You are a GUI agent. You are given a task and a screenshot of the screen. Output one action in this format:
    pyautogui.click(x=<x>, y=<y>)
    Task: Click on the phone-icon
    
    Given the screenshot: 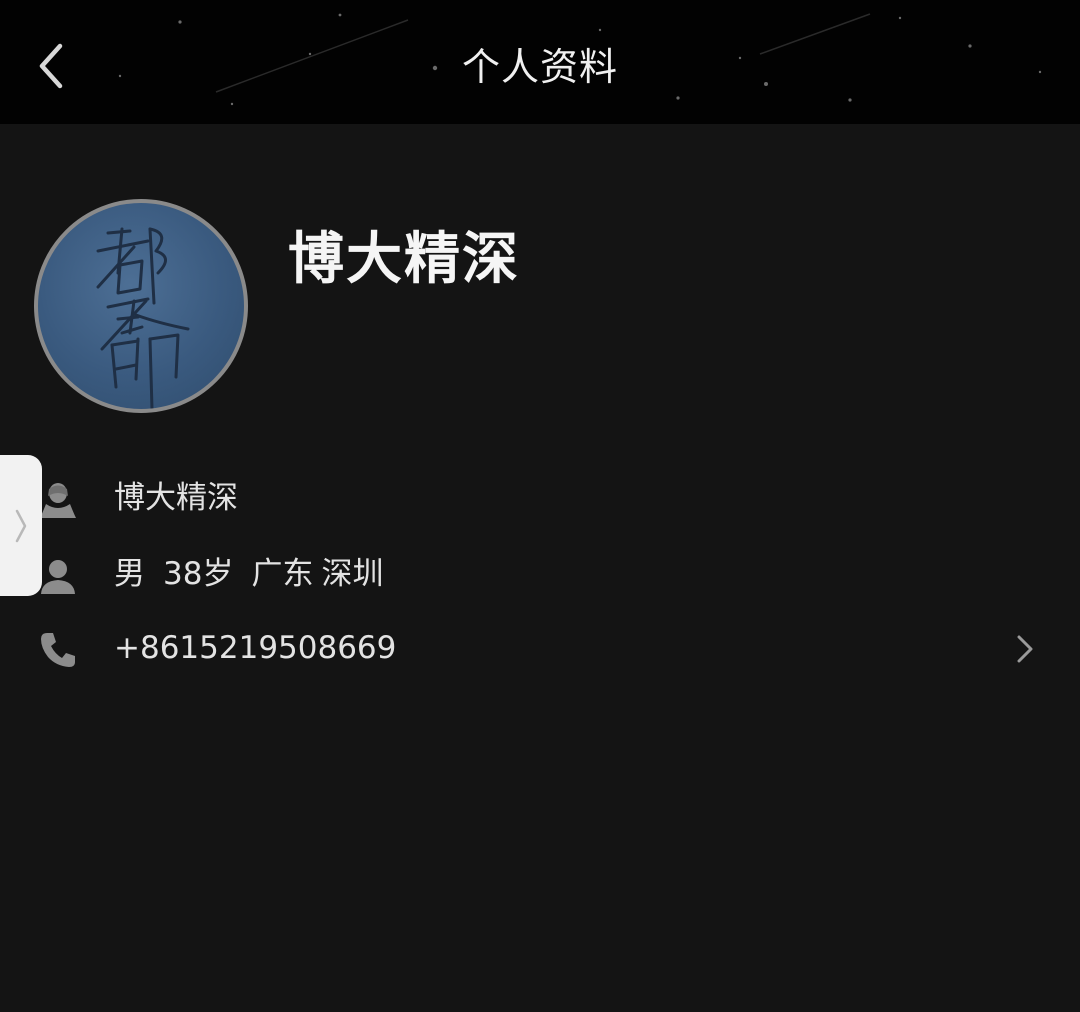 What is the action you would take?
    pyautogui.click(x=58, y=650)
    